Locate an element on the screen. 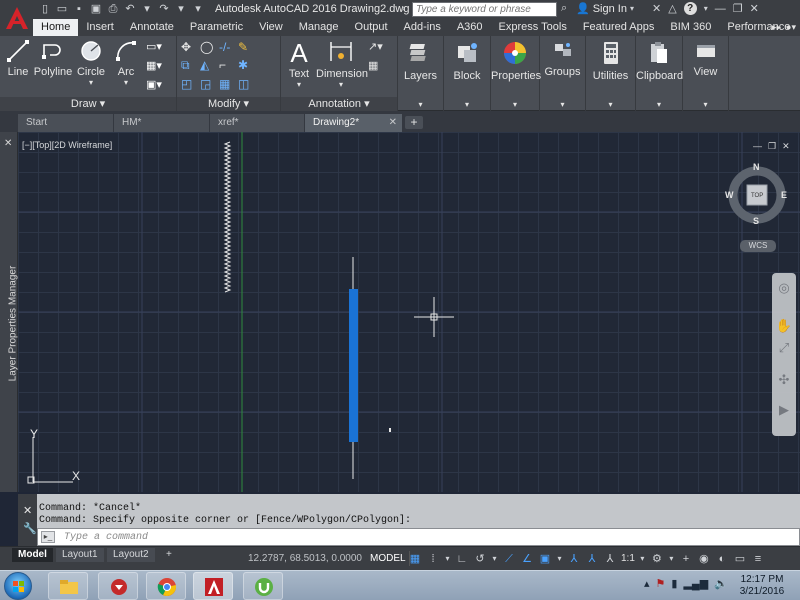 Image resolution: width=800 pixels, height=600 pixels. text-dropdown-icon: ▾ is located at coordinates (299, 84).